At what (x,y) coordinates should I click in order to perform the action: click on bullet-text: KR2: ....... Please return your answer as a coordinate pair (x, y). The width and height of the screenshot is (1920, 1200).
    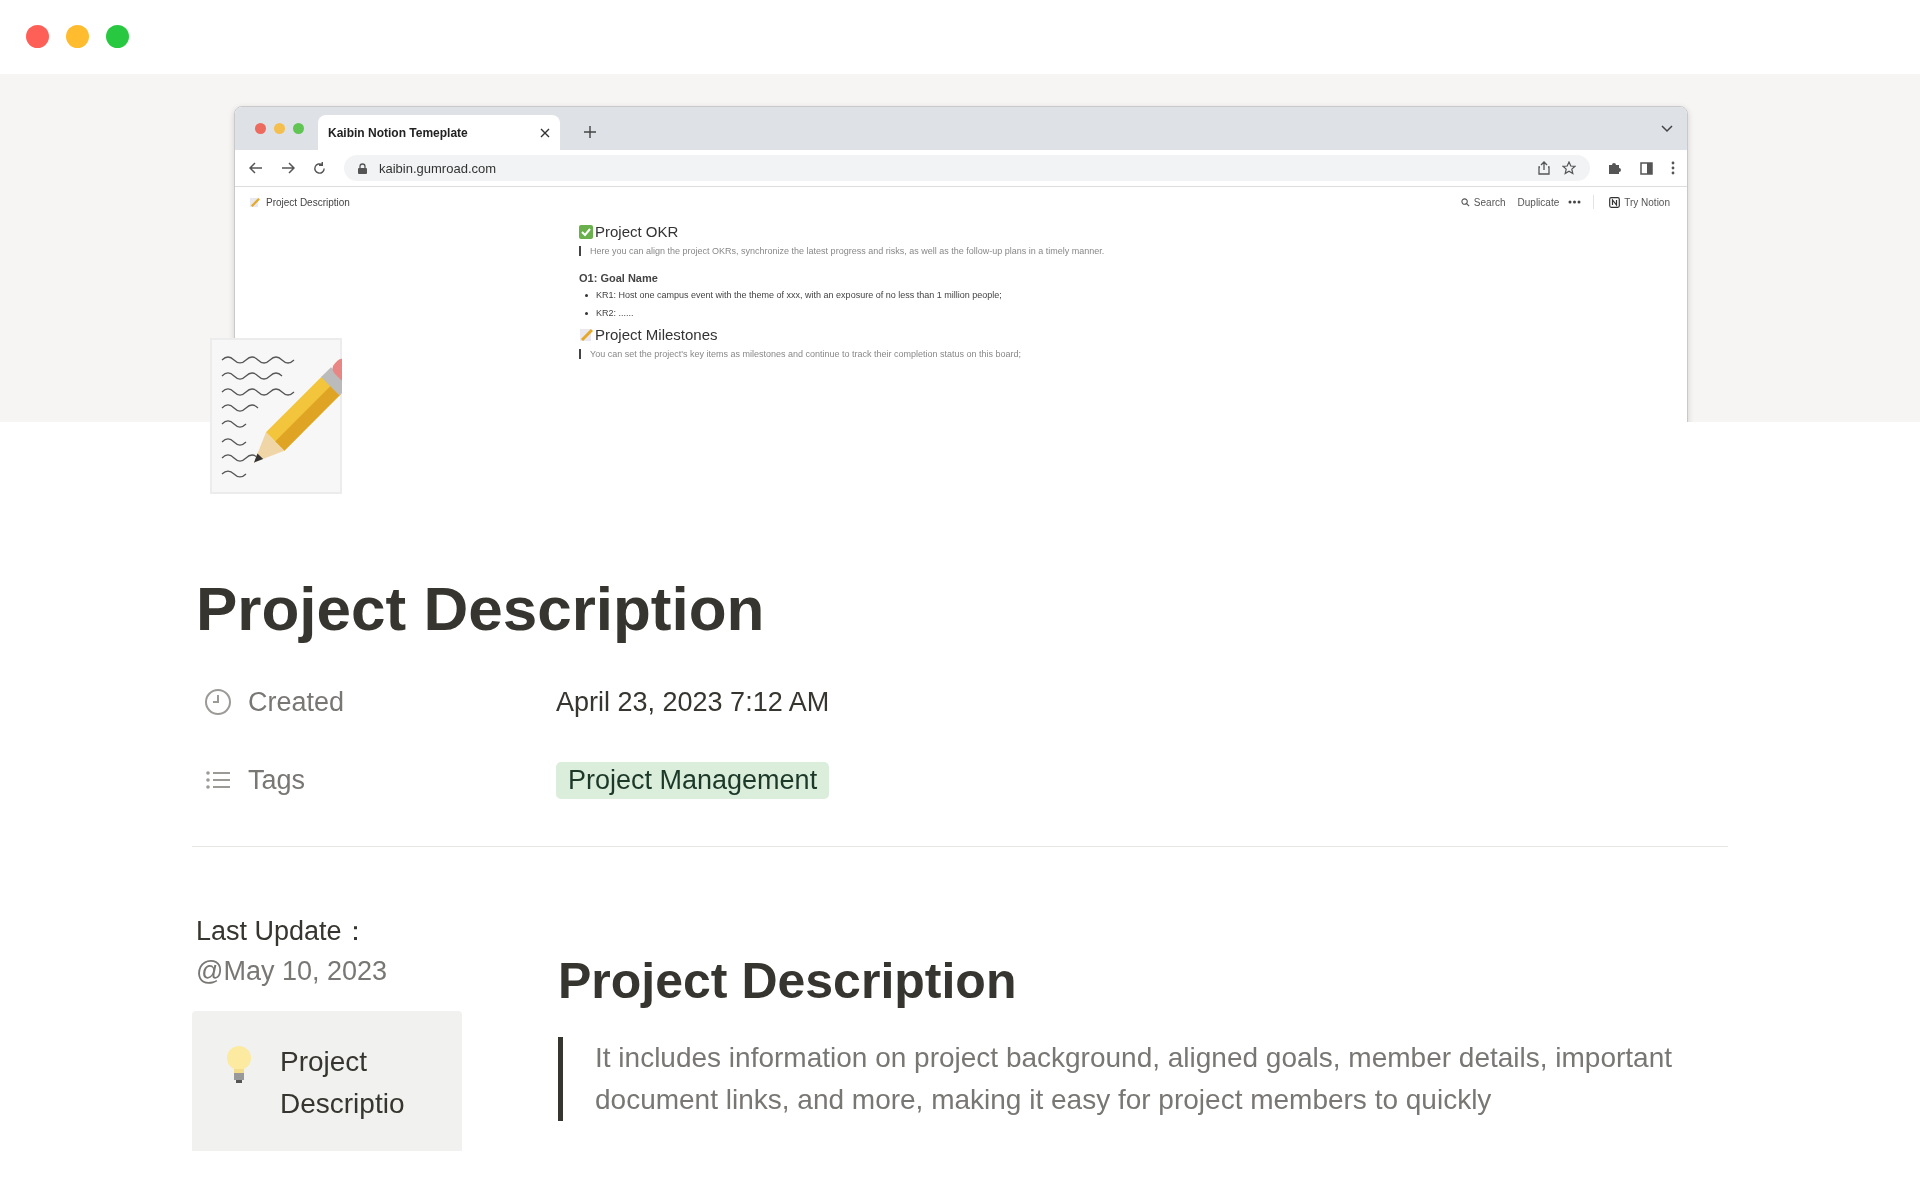
    Looking at the image, I should click on (615, 313).